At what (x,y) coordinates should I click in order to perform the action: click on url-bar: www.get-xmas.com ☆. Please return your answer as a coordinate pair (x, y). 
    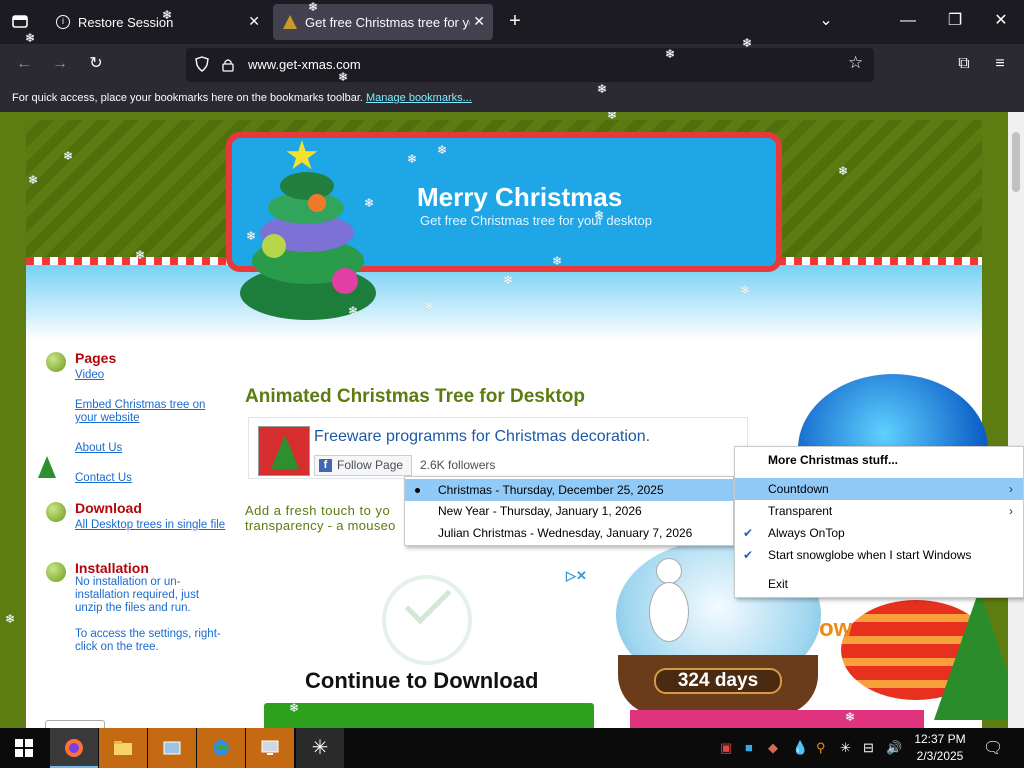
    Looking at the image, I should click on (530, 65).